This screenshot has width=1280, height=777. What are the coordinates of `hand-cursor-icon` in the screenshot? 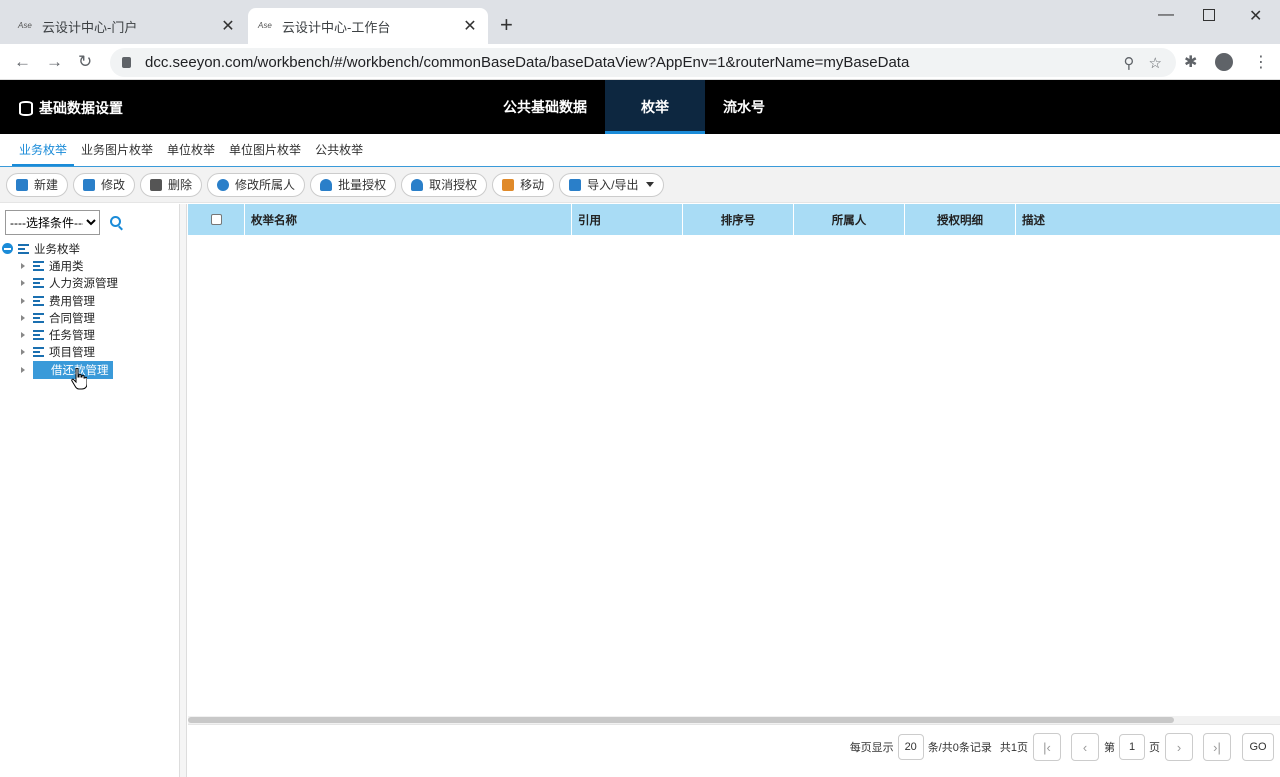 It's located at (79, 379).